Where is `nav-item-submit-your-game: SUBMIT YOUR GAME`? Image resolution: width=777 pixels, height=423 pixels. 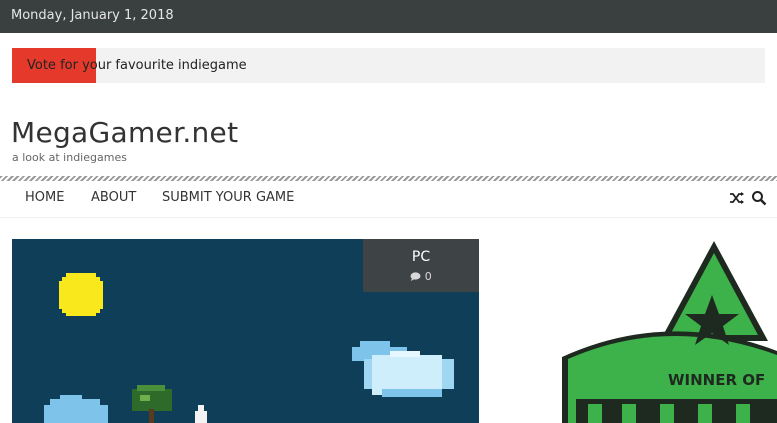 nav-item-submit-your-game: SUBMIT YOUR GAME is located at coordinates (228, 197).